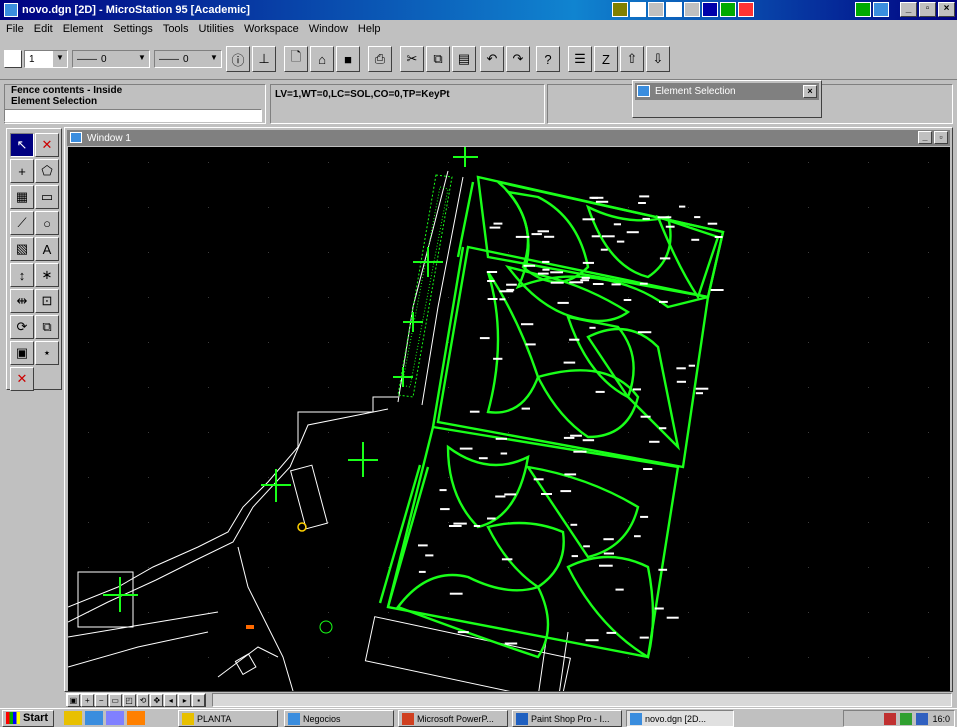 The height and width of the screenshot is (727, 957). Describe the element at coordinates (22, 249) in the screenshot. I see `hatch-icon: ▧` at that location.